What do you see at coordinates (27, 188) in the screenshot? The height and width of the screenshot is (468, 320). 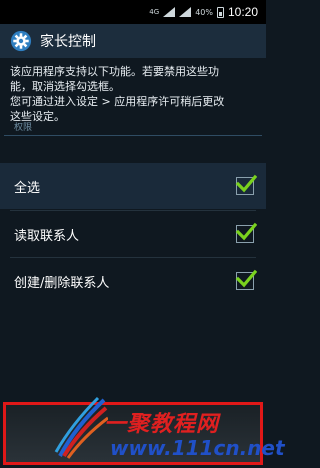 I see `permission-label: 全选` at bounding box center [27, 188].